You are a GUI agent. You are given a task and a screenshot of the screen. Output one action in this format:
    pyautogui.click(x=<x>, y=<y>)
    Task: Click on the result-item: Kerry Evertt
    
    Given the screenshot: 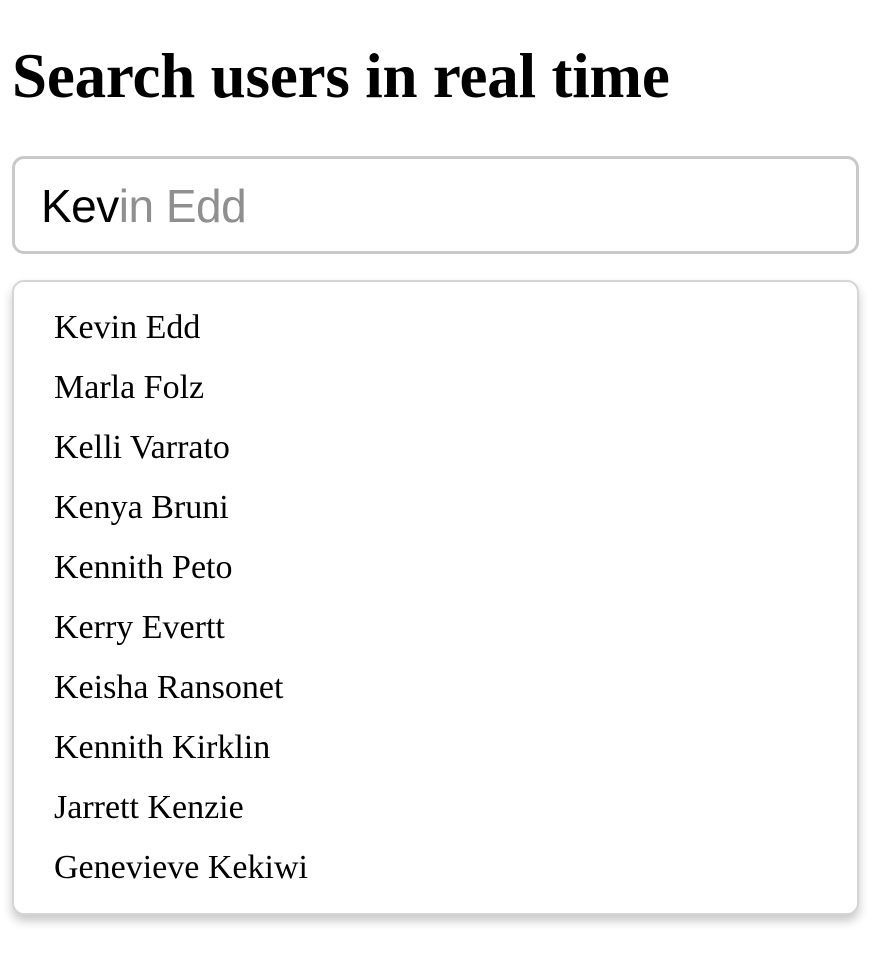 What is the action you would take?
    pyautogui.click(x=435, y=628)
    